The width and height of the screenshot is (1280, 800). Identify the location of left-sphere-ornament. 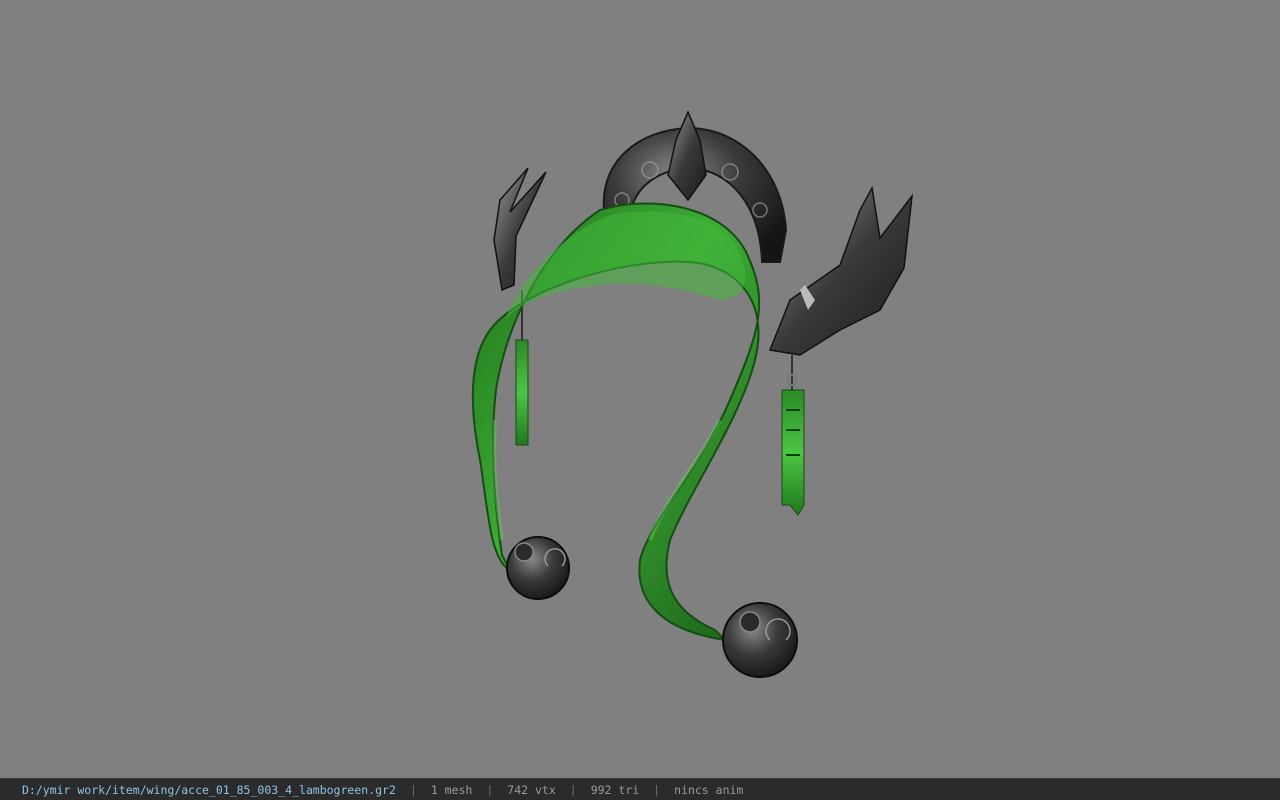
(538, 568).